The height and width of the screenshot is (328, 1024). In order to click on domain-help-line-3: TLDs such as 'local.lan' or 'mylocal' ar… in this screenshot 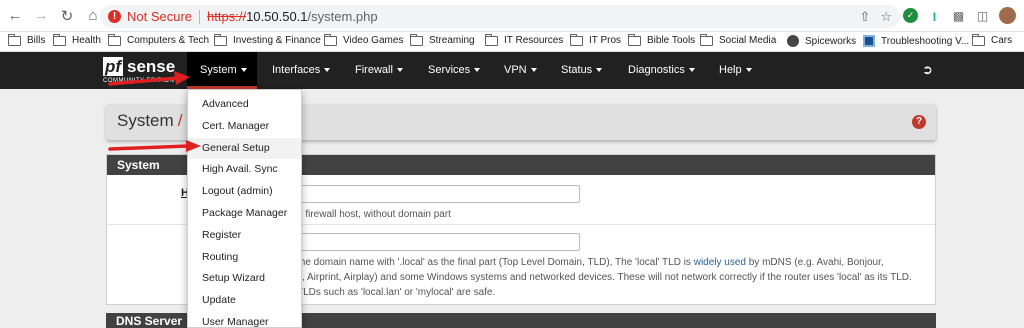, I will do `click(396, 292)`.